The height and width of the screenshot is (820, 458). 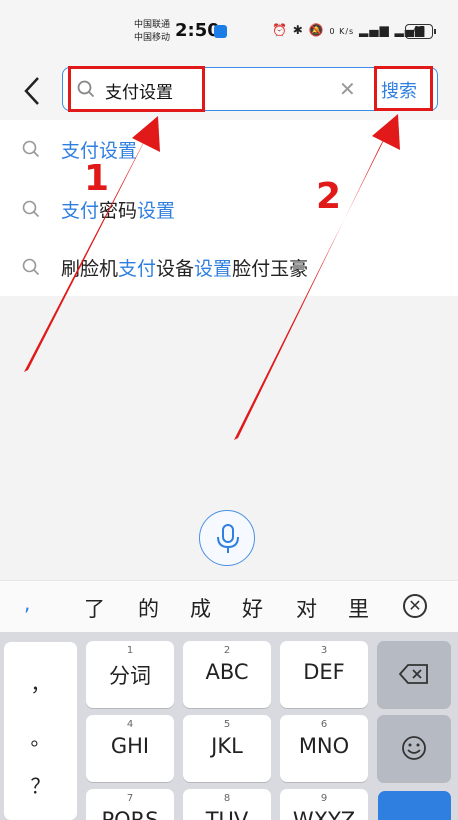 I want to click on status-icons: ⏰ ✱ 🔕 0 K/s ▂▄▆ ▂▄▆, so click(x=348, y=30).